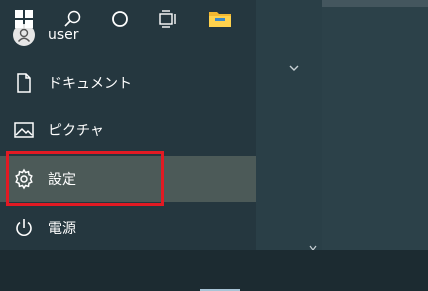 The image size is (428, 291). Describe the element at coordinates (294, 67) in the screenshot. I see `chevron-down-icon` at that location.